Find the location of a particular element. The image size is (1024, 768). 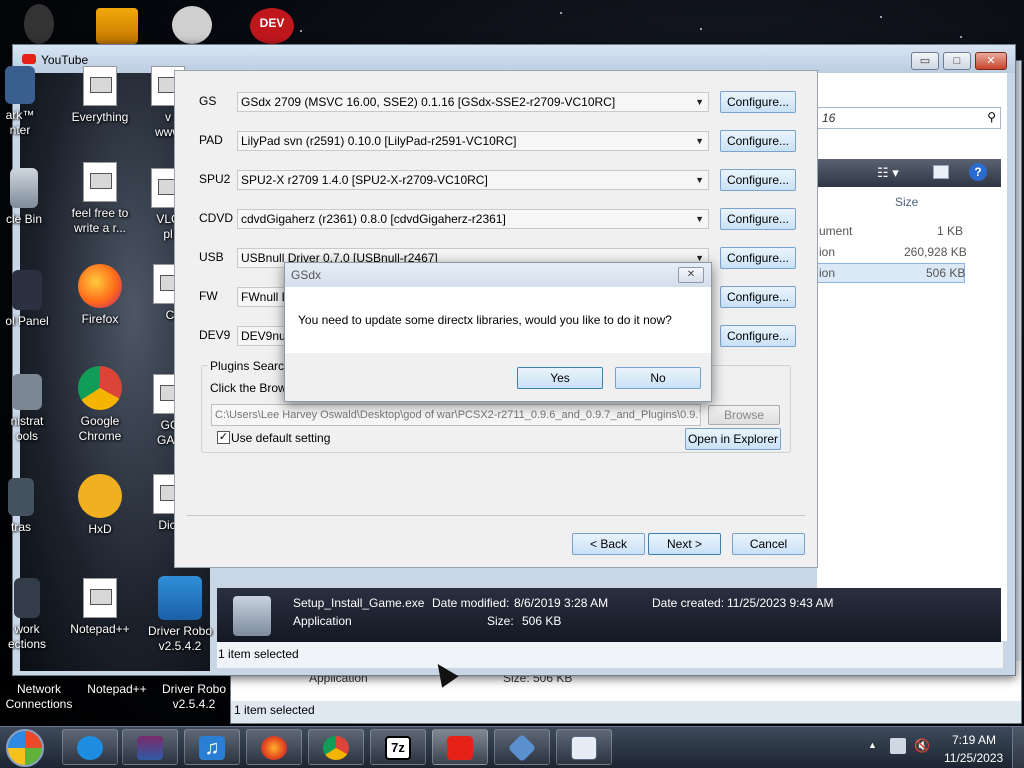

gsdx-dialog-title: GSdx is located at coordinates (306, 275).